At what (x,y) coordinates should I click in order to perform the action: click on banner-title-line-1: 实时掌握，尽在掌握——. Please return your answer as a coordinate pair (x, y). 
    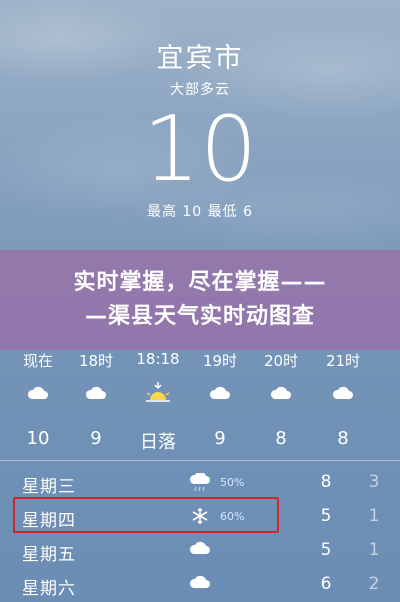
    Looking at the image, I should click on (200, 282).